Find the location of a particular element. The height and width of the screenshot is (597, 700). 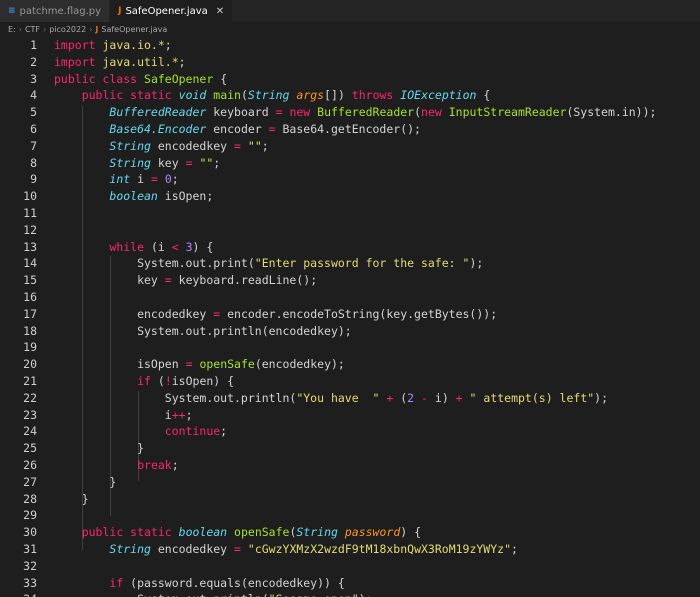

java-file-icon: J is located at coordinates (120, 11).